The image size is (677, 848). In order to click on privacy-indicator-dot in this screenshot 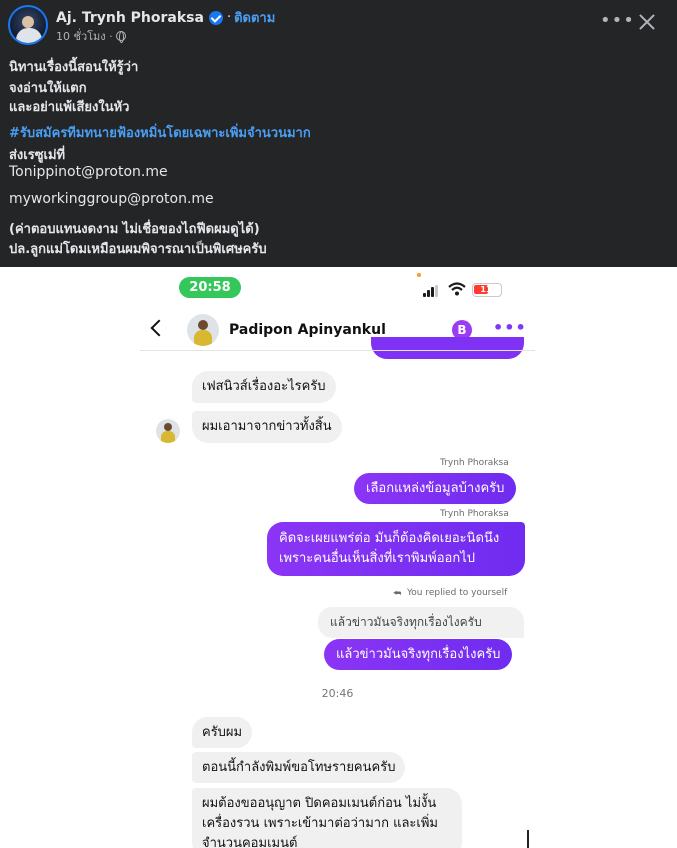, I will do `click(419, 275)`.